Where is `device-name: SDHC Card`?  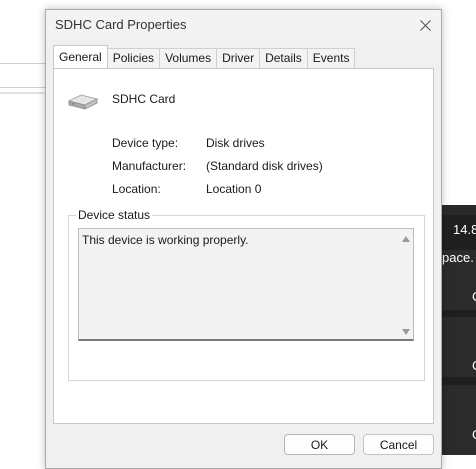 device-name: SDHC Card is located at coordinates (144, 99).